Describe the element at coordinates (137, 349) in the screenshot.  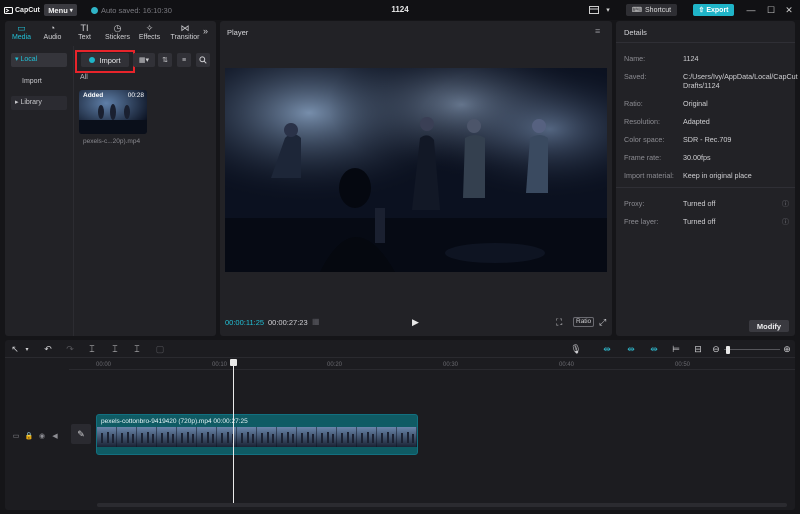
I see `split-right-icon: ⌶` at that location.